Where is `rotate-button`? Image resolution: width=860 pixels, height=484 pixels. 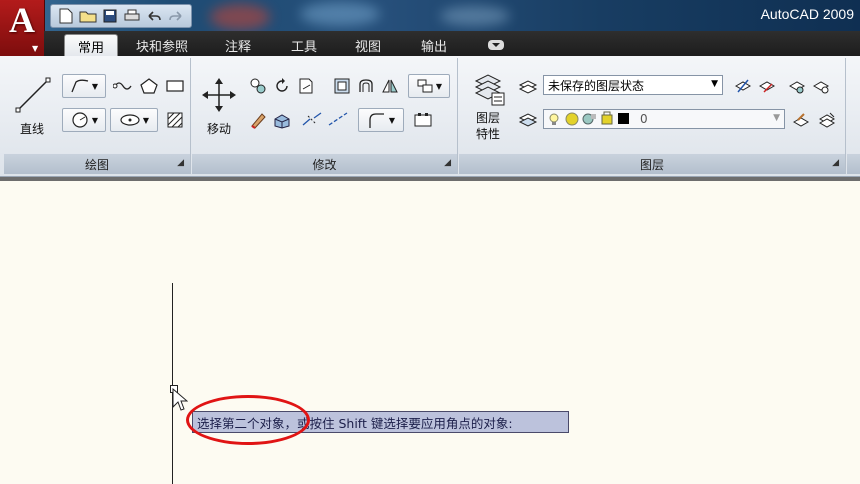 rotate-button is located at coordinates (282, 86).